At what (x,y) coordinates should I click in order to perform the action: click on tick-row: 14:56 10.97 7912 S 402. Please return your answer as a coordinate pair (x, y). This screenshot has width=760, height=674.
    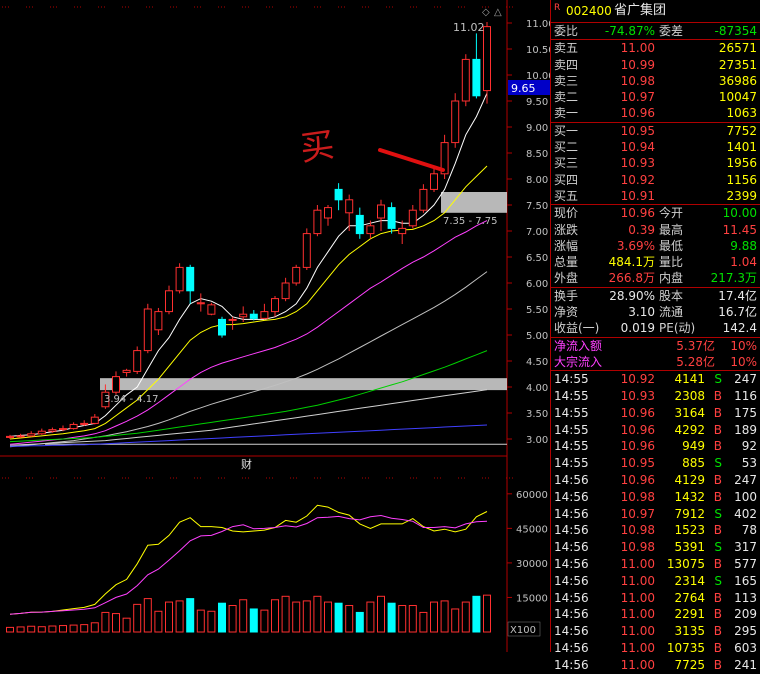
    Looking at the image, I should click on (655, 514).